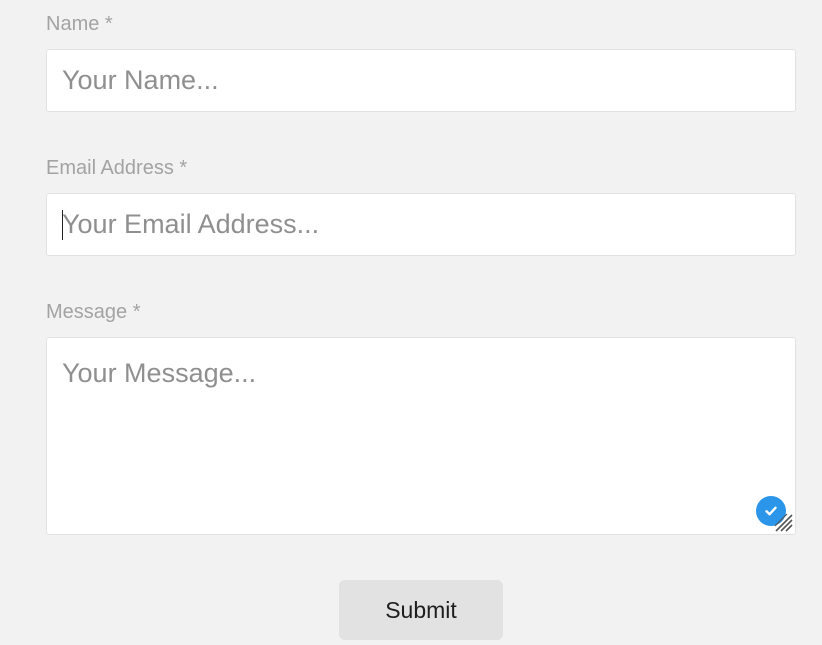  I want to click on name-input, so click(421, 80).